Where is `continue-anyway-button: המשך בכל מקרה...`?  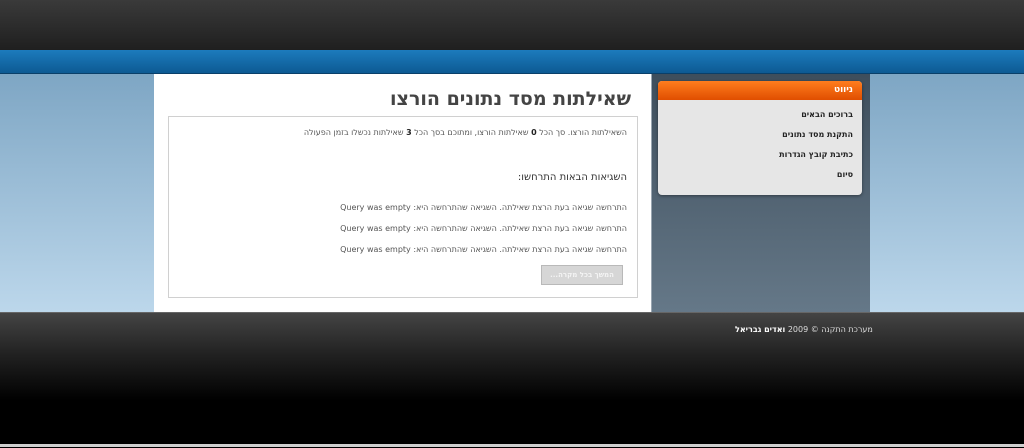 continue-anyway-button: המשך בכל מקרה... is located at coordinates (582, 275).